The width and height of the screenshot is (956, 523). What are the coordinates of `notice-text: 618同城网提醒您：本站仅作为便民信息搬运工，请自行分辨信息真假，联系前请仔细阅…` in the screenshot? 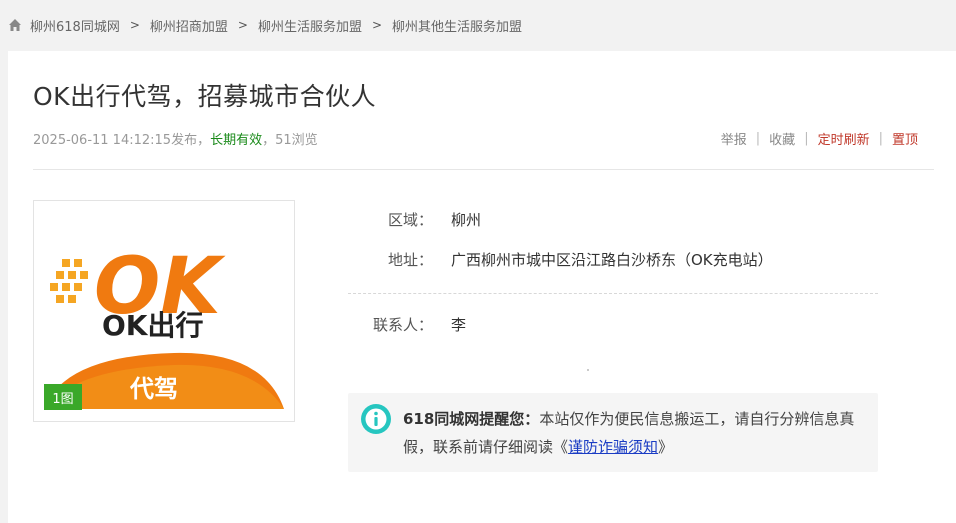 It's located at (637, 433).